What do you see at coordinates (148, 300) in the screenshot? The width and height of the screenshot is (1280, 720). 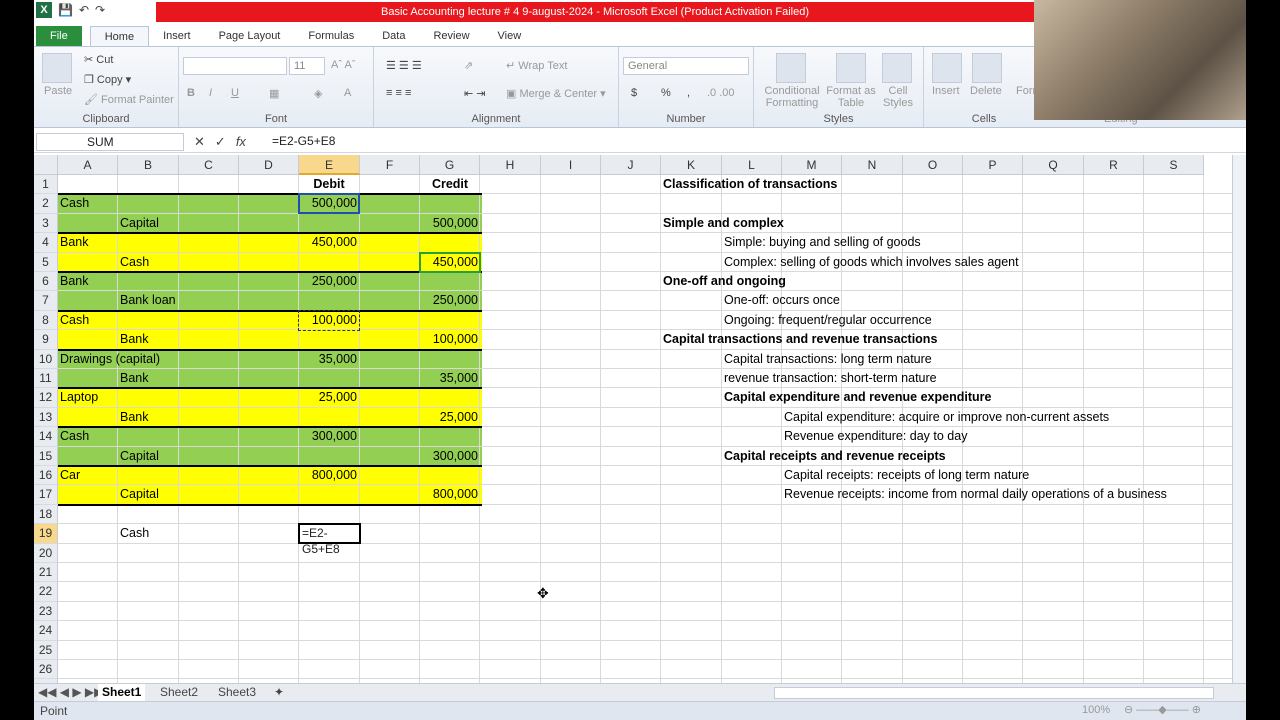 I see `credit-account-cell: Bank loan` at bounding box center [148, 300].